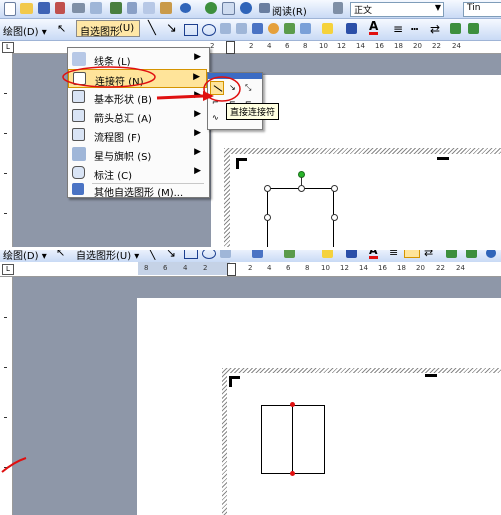 This screenshot has width=501, height=515. I want to click on draw-menu-button: 绘图(D) ▾, so click(25, 256).